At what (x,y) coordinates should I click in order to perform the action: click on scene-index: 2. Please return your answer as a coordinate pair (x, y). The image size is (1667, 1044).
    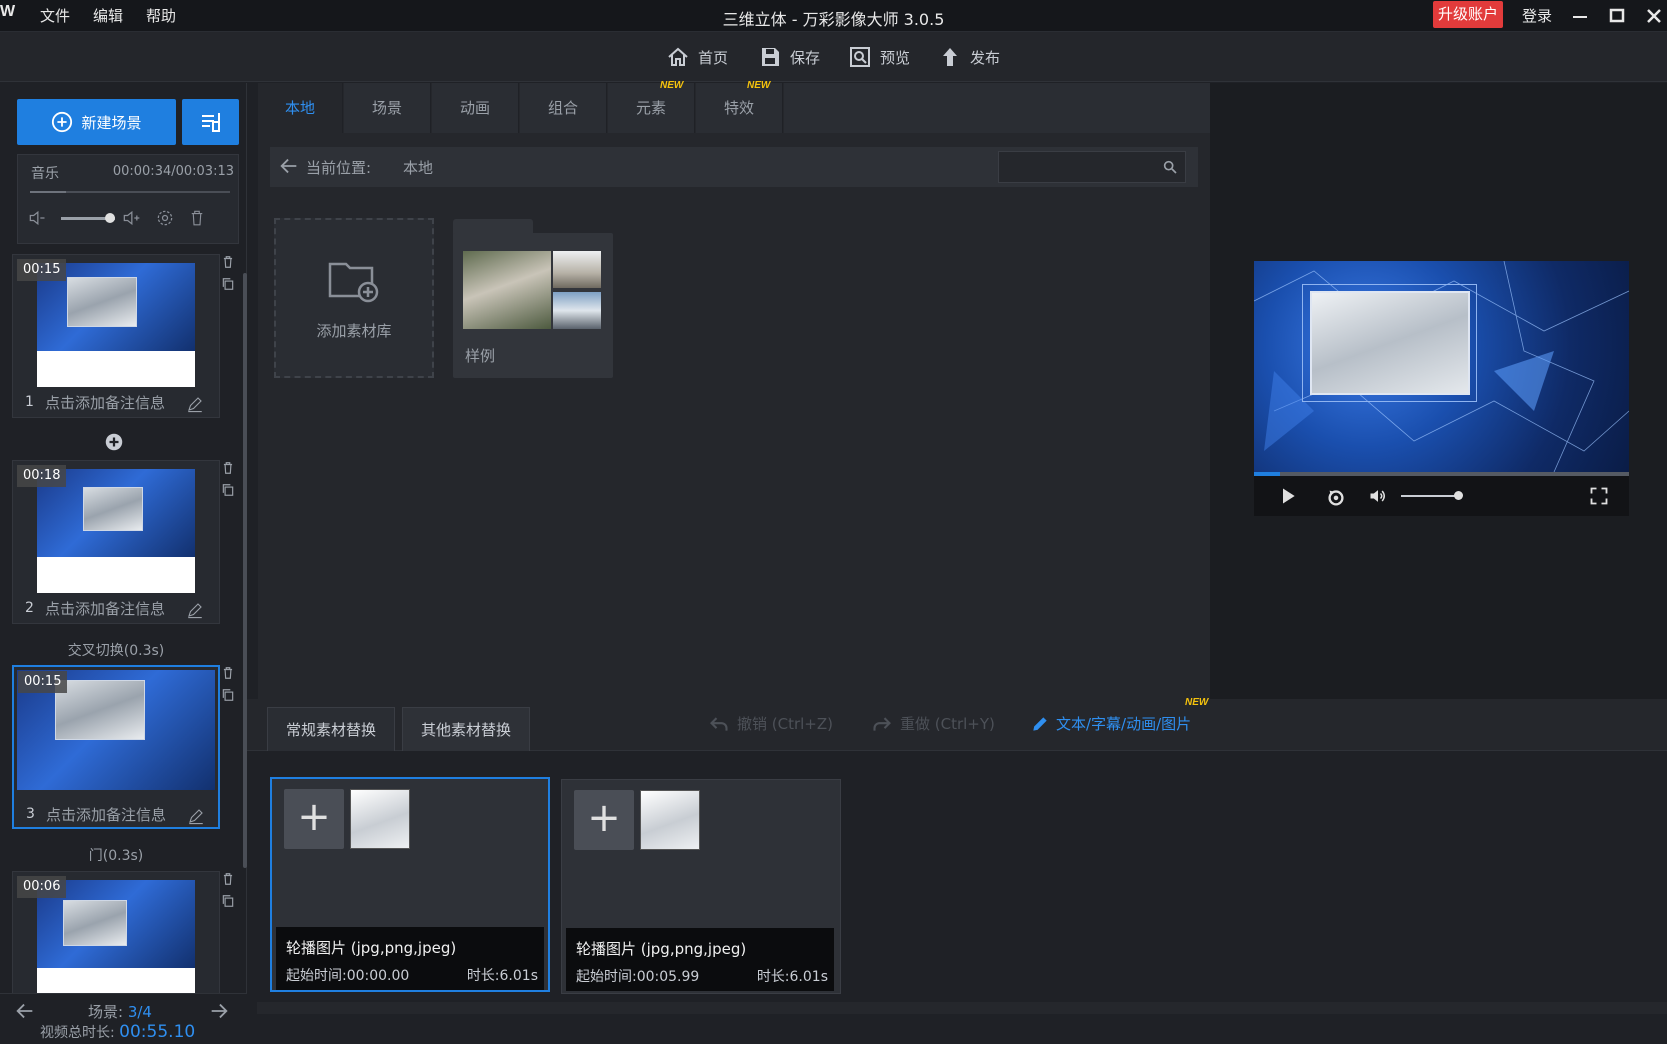
    Looking at the image, I should click on (29, 608).